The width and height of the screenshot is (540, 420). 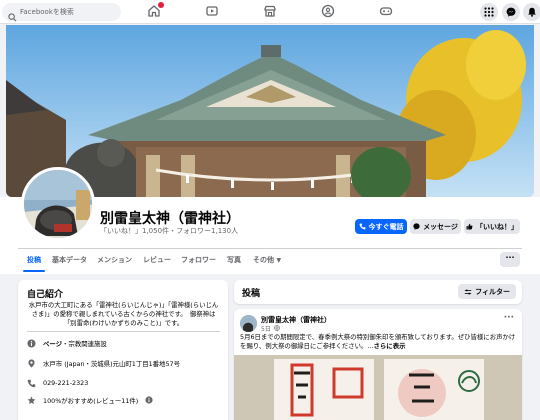 What do you see at coordinates (492, 291) in the screenshot?
I see `filter-label: フィルター` at bounding box center [492, 291].